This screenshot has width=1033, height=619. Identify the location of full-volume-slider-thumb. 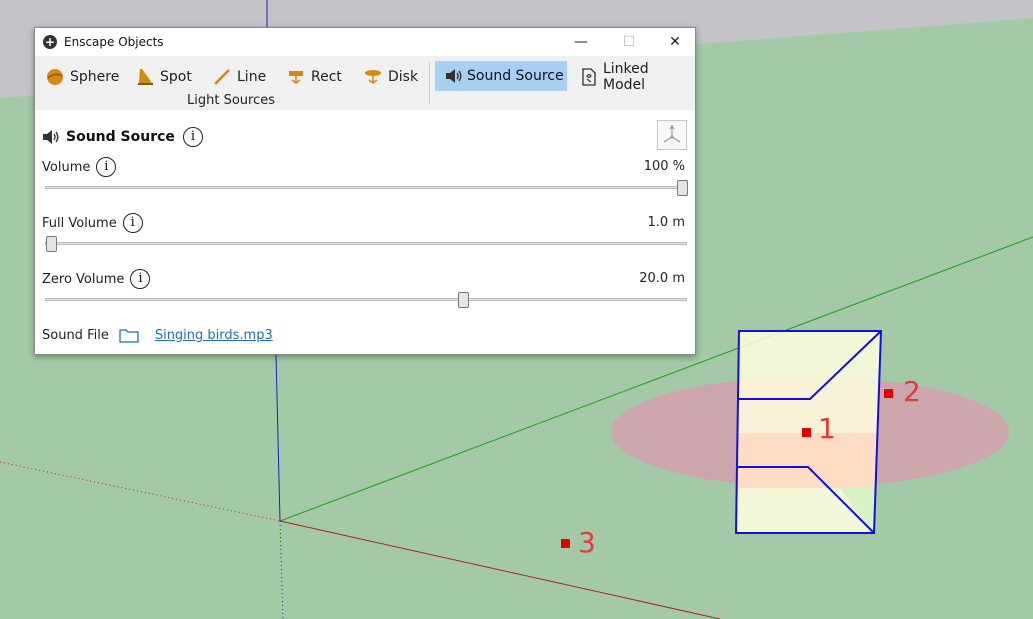
(51, 244).